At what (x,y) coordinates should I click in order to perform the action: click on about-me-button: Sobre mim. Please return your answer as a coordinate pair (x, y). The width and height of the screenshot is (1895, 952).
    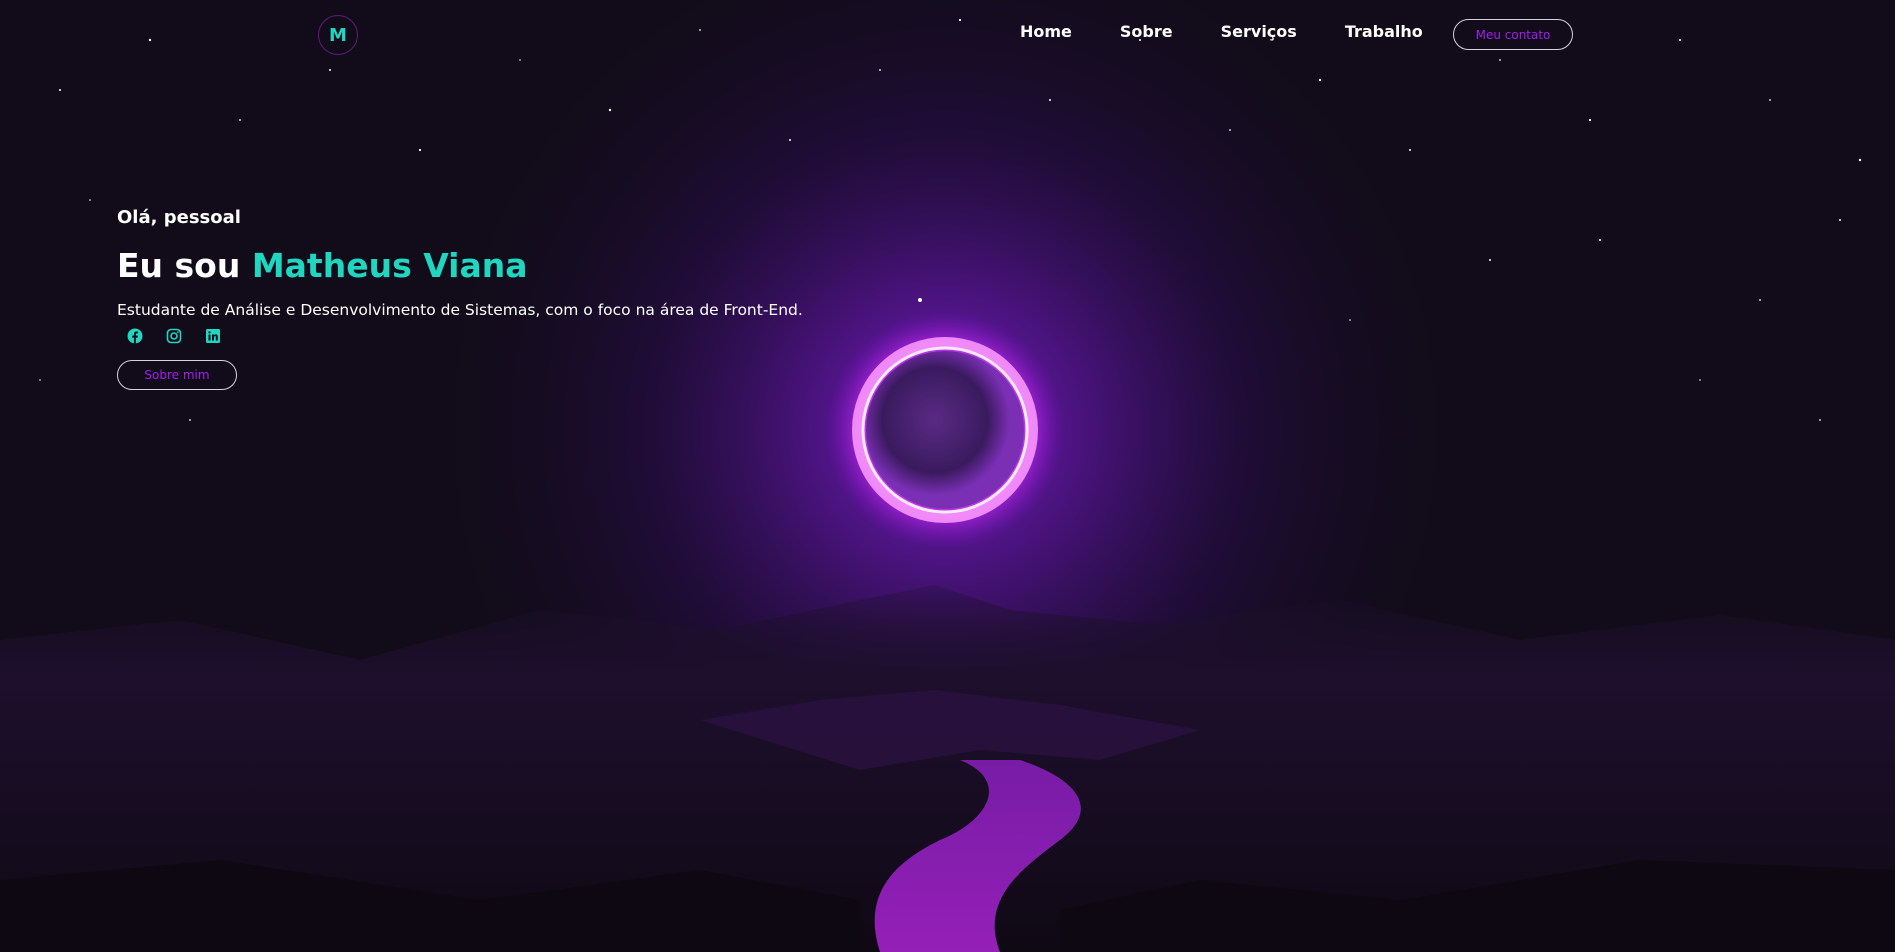
    Looking at the image, I should click on (177, 375).